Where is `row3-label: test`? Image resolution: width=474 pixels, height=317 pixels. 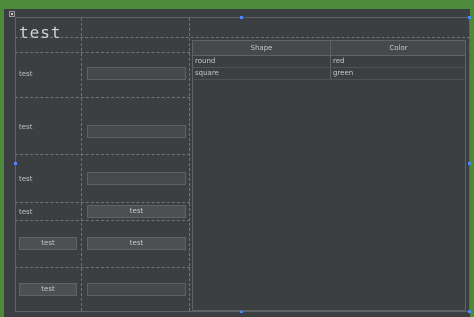 row3-label: test is located at coordinates (26, 179).